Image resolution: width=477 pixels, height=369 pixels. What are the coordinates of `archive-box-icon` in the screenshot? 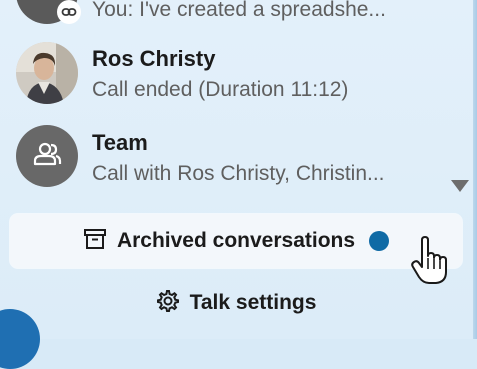 It's located at (95, 241).